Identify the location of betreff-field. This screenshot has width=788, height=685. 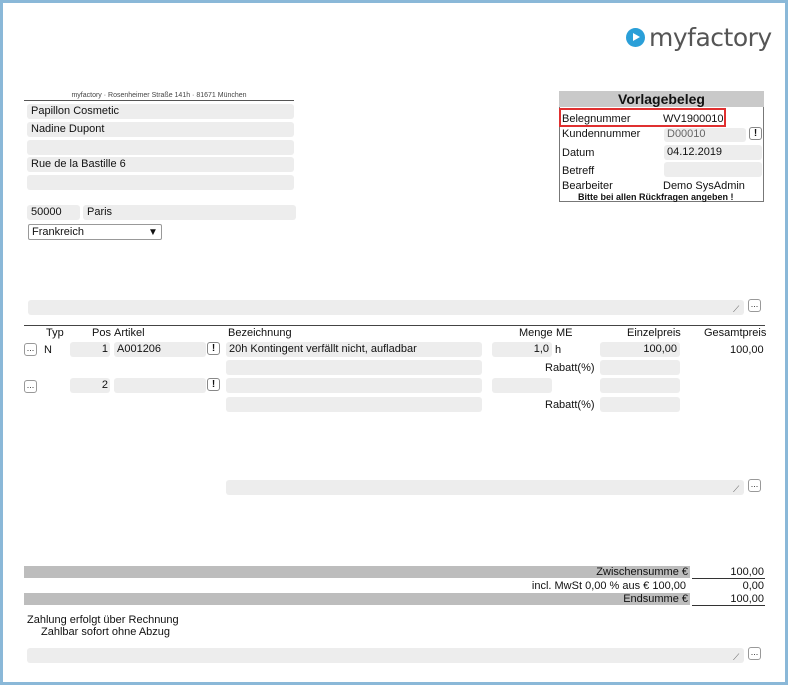
(713, 169).